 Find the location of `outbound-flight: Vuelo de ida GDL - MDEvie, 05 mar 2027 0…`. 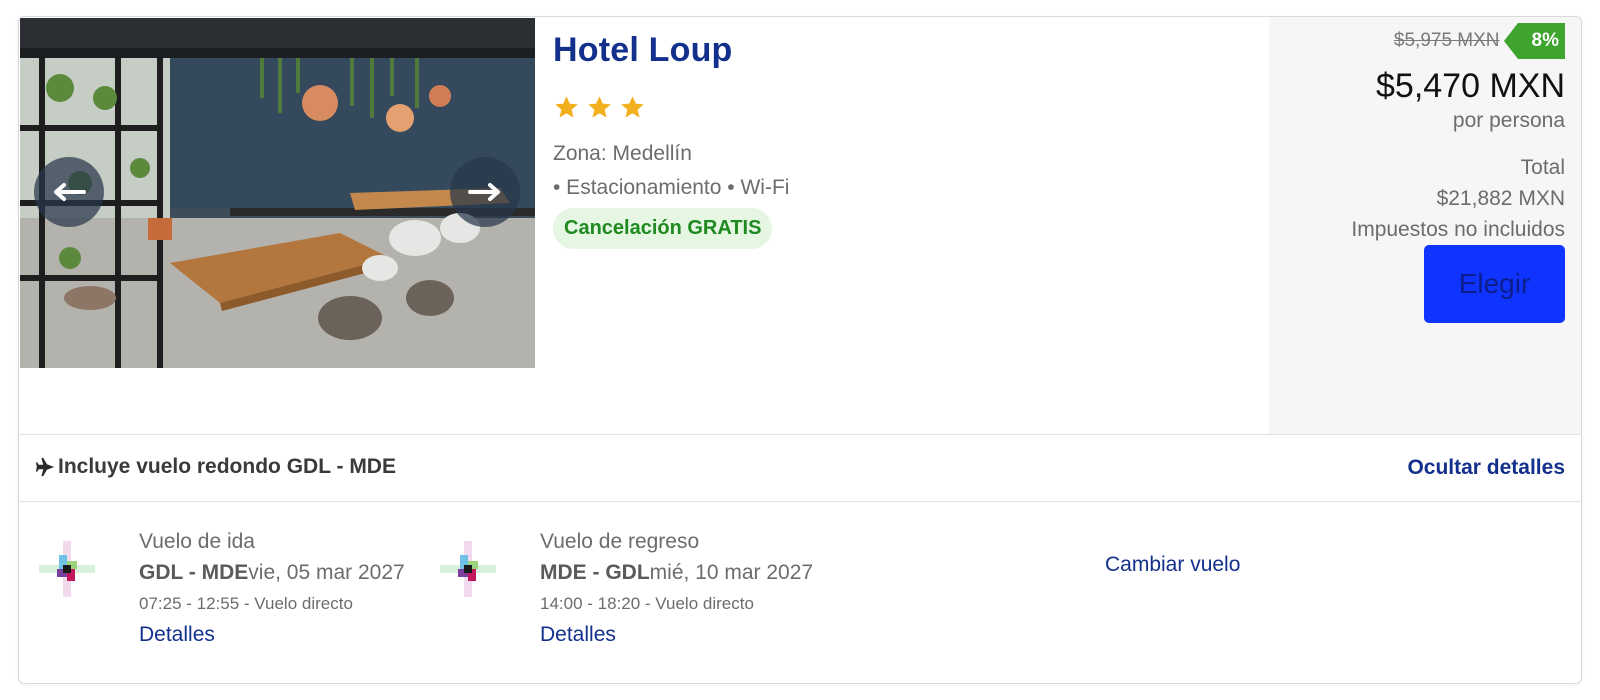

outbound-flight: Vuelo de ida GDL - MDEvie, 05 mar 2027 0… is located at coordinates (249, 592).